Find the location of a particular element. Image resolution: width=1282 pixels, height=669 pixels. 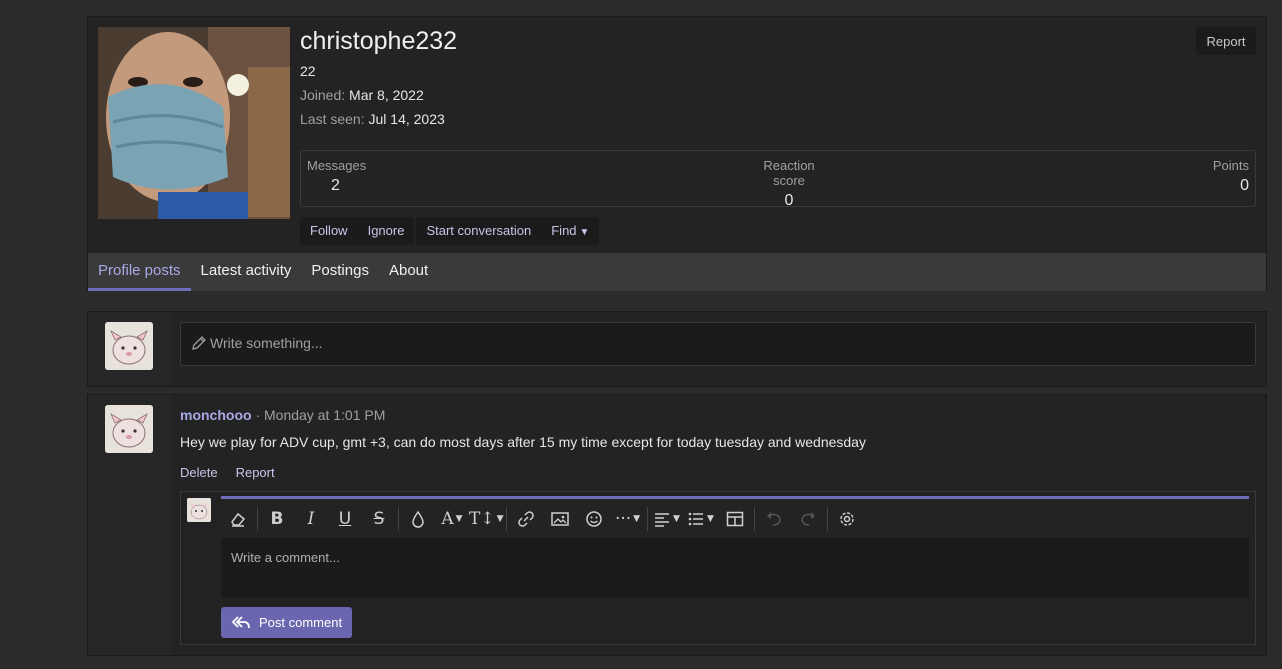

find-label: Find is located at coordinates (564, 230).